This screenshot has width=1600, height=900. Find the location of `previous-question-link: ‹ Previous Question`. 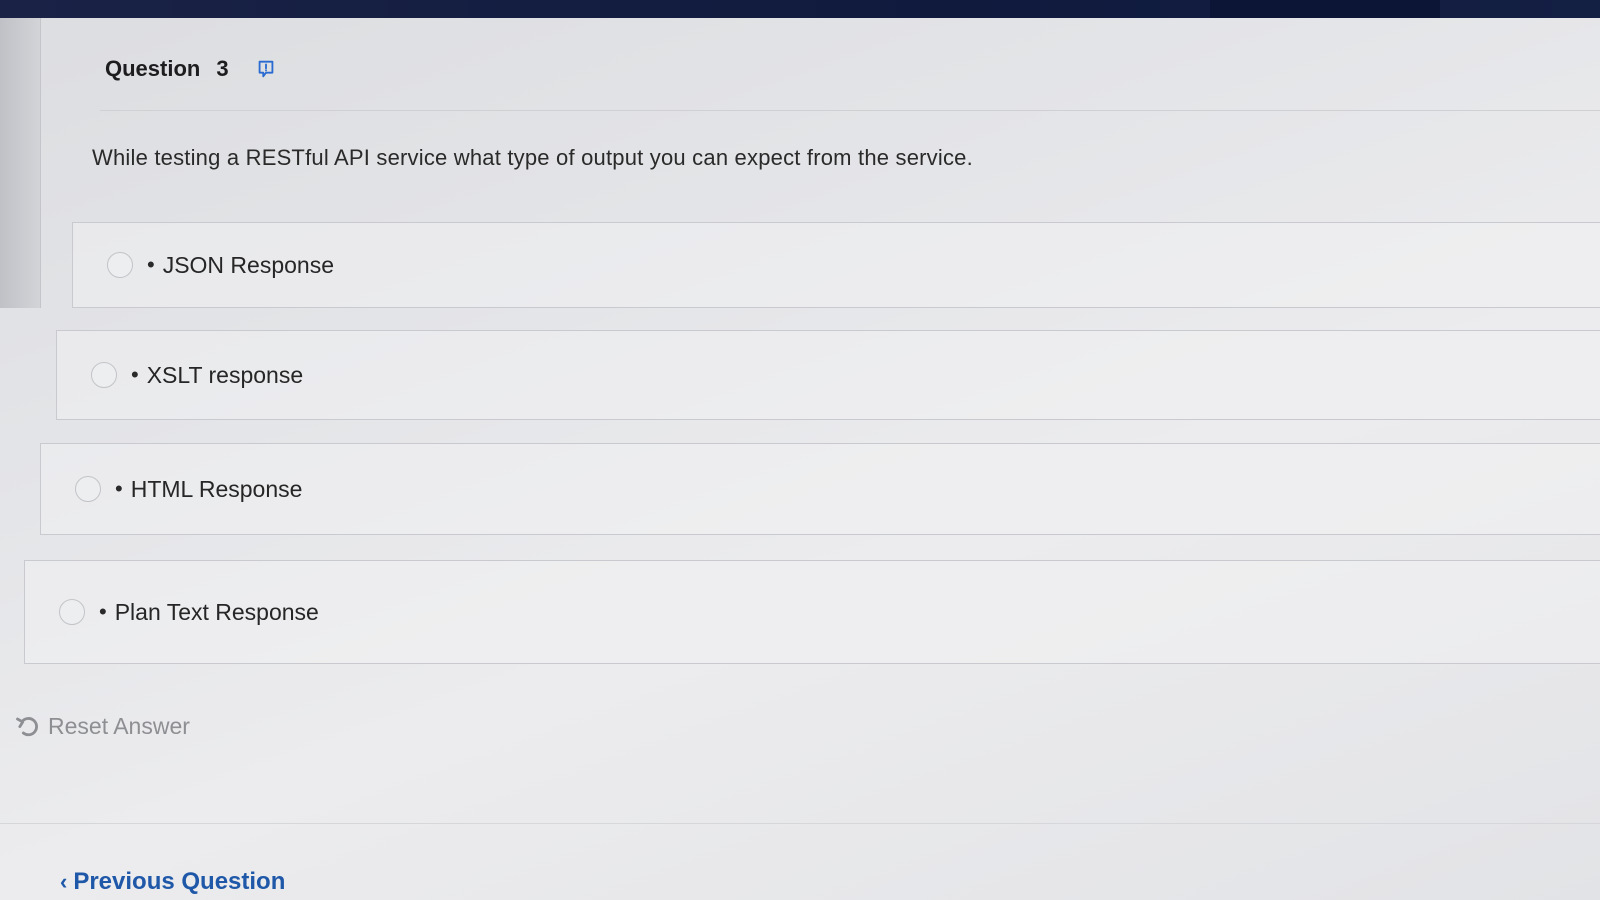

previous-question-link: ‹ Previous Question is located at coordinates (172, 882).